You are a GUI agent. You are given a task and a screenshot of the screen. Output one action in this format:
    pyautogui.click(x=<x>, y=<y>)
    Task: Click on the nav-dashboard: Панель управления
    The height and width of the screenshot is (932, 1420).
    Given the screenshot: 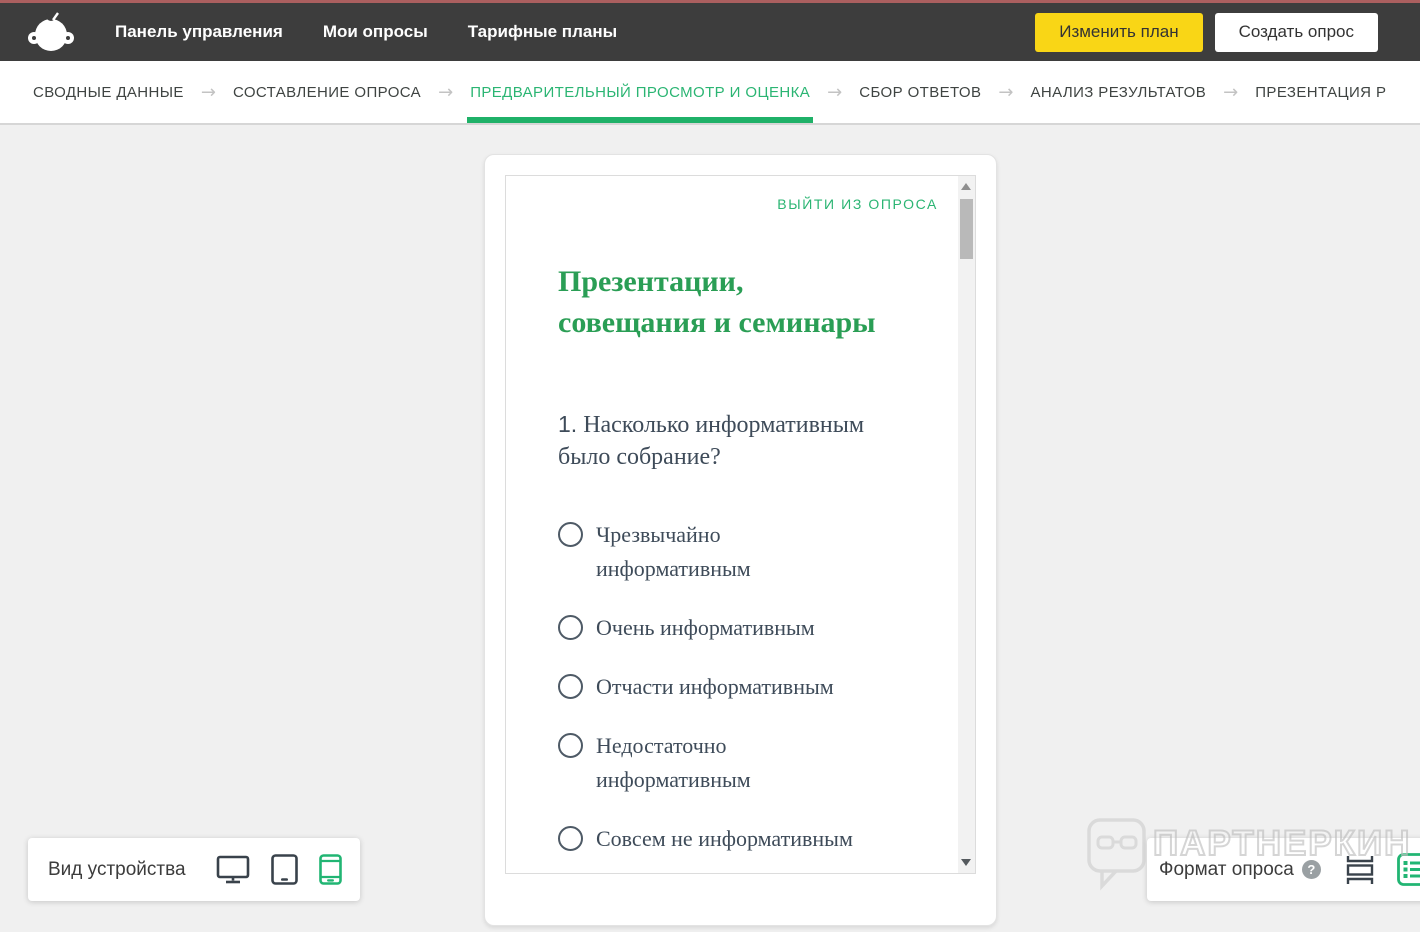 What is the action you would take?
    pyautogui.click(x=199, y=32)
    